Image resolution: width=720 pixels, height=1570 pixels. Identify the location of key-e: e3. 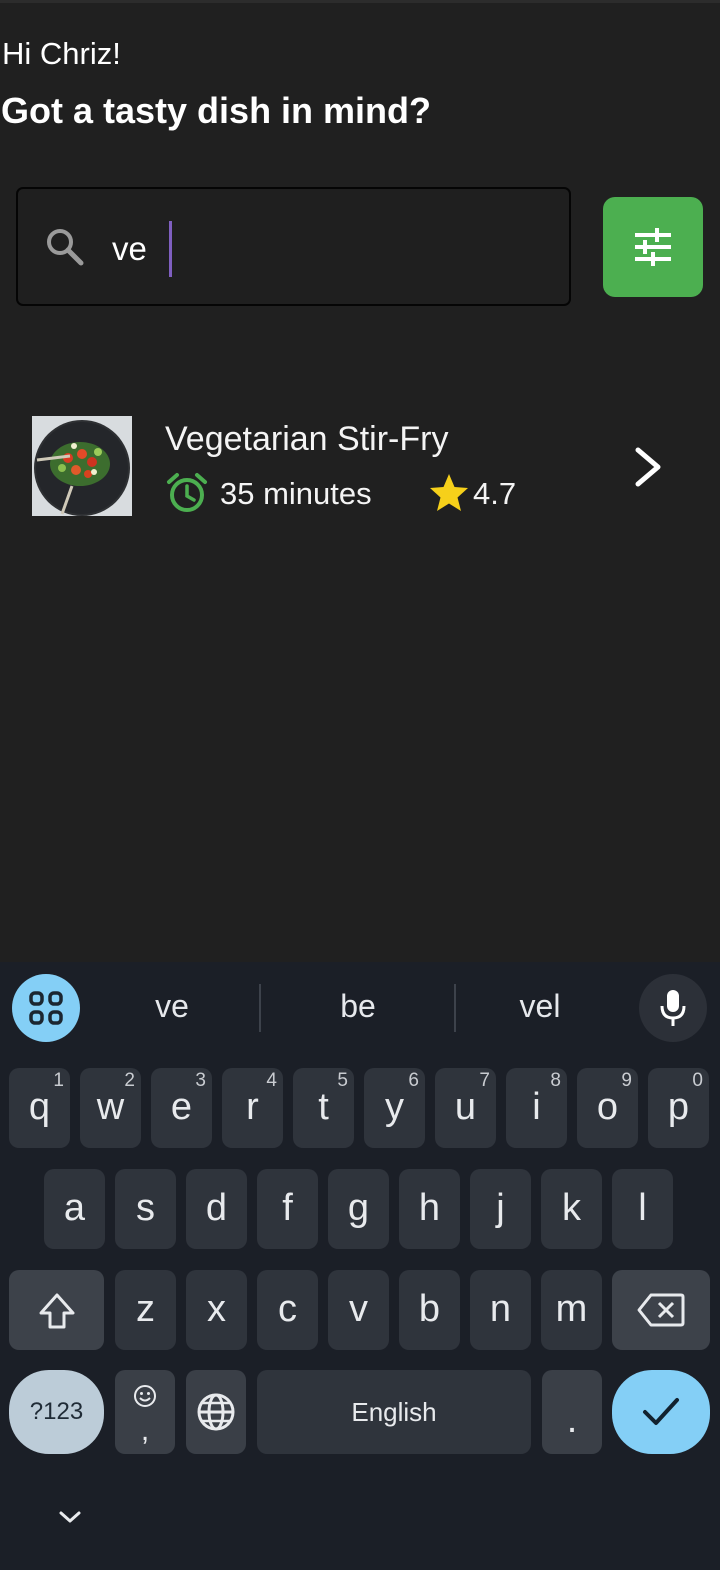
(181, 1108).